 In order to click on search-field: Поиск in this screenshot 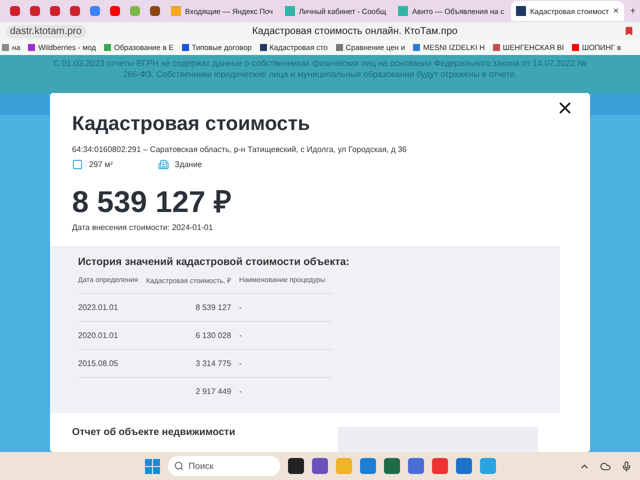, I will do `click(224, 466)`.